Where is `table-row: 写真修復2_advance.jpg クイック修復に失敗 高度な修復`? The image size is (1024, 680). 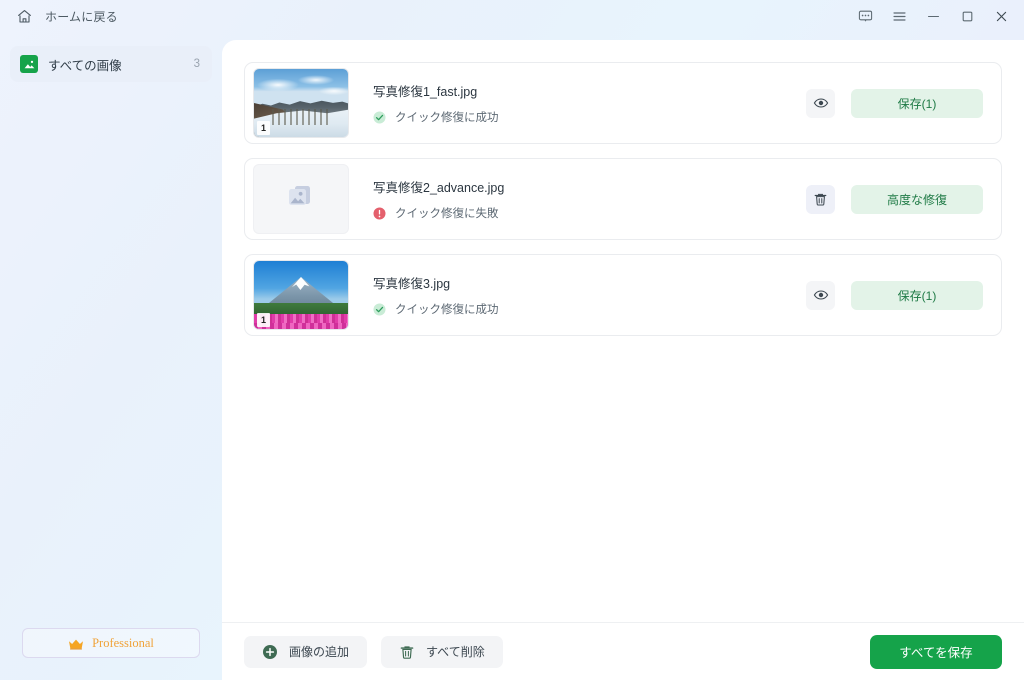
table-row: 写真修復2_advance.jpg クイック修復に失敗 高度な修復 is located at coordinates (623, 199).